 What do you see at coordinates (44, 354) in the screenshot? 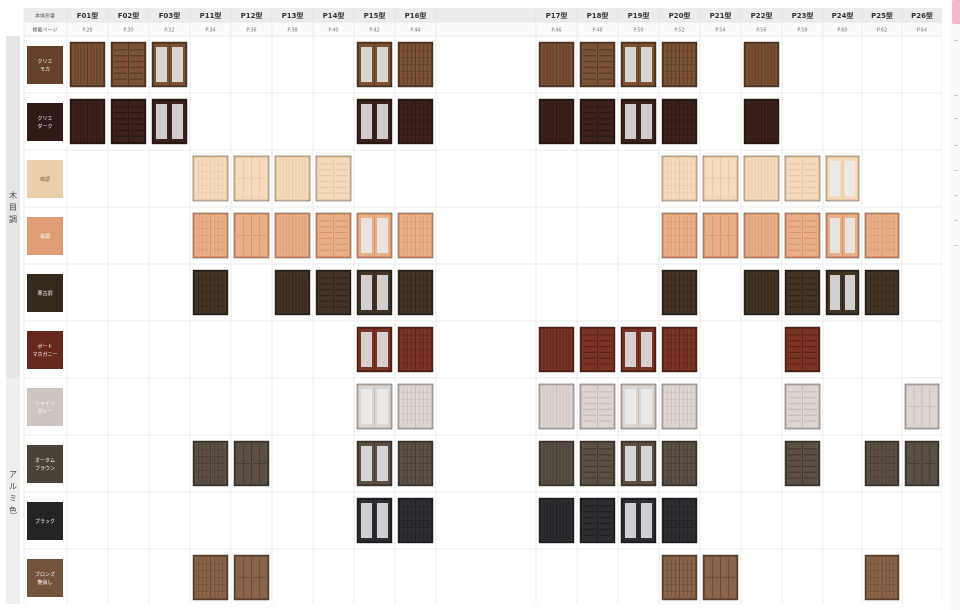
I see `color-name: マホガニー` at bounding box center [44, 354].